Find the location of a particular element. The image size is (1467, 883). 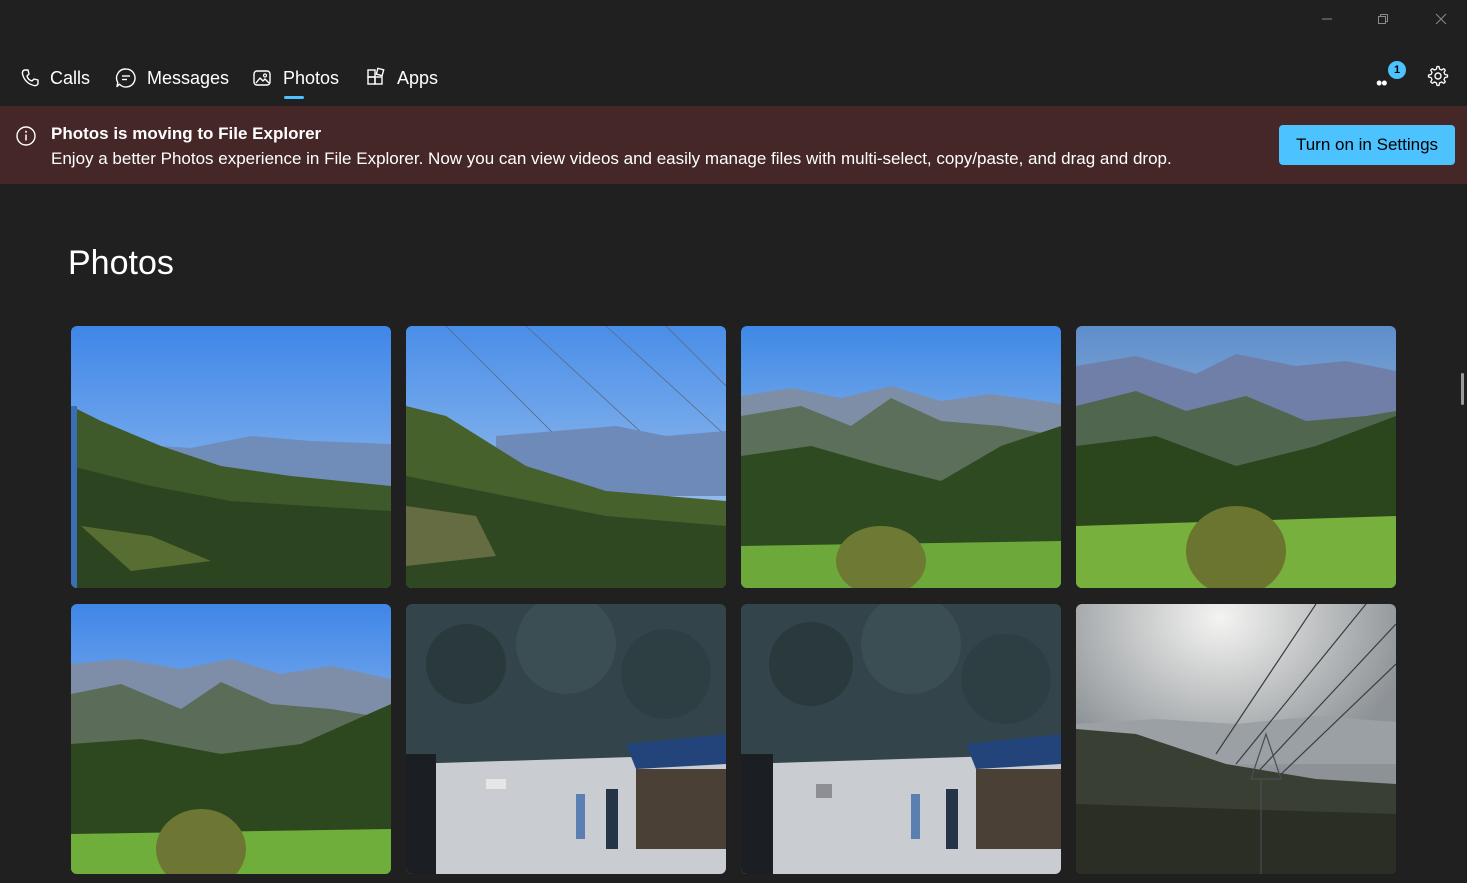

vertical-scrollbar is located at coordinates (1462, 389).